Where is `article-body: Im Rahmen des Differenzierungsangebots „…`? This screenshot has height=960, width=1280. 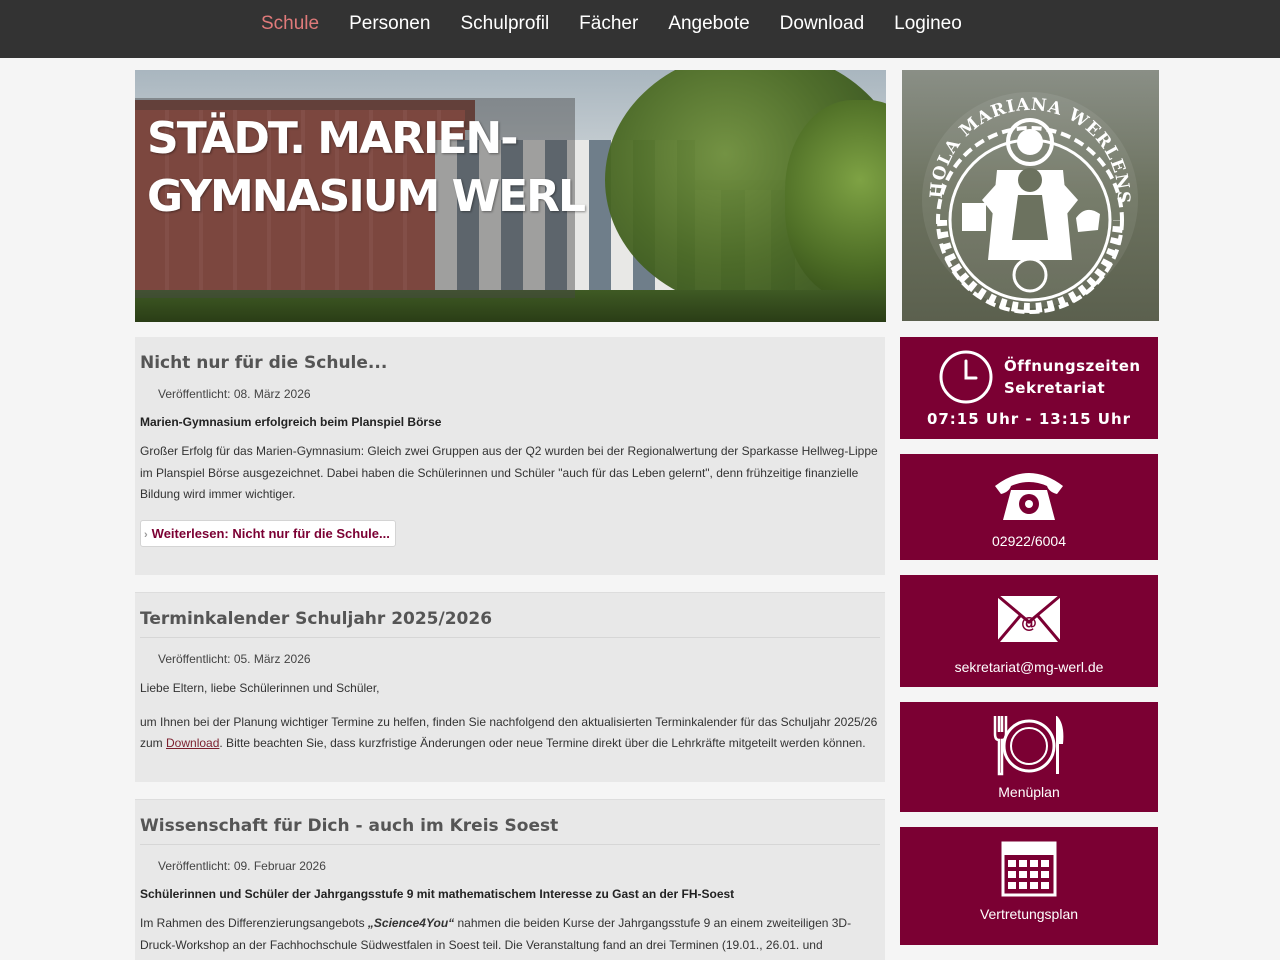
article-body: Im Rahmen des Differenzierungsangebots „… is located at coordinates (510, 936).